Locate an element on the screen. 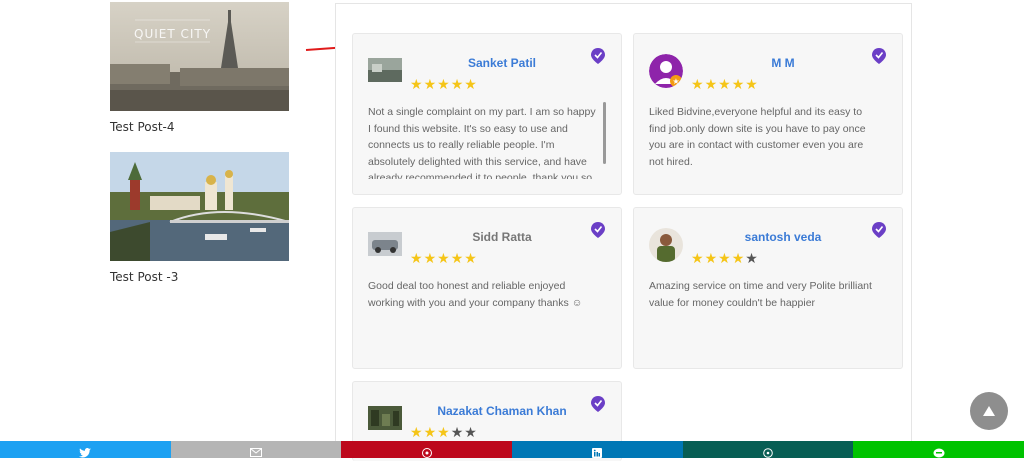  twitter-icon is located at coordinates (85, 452).